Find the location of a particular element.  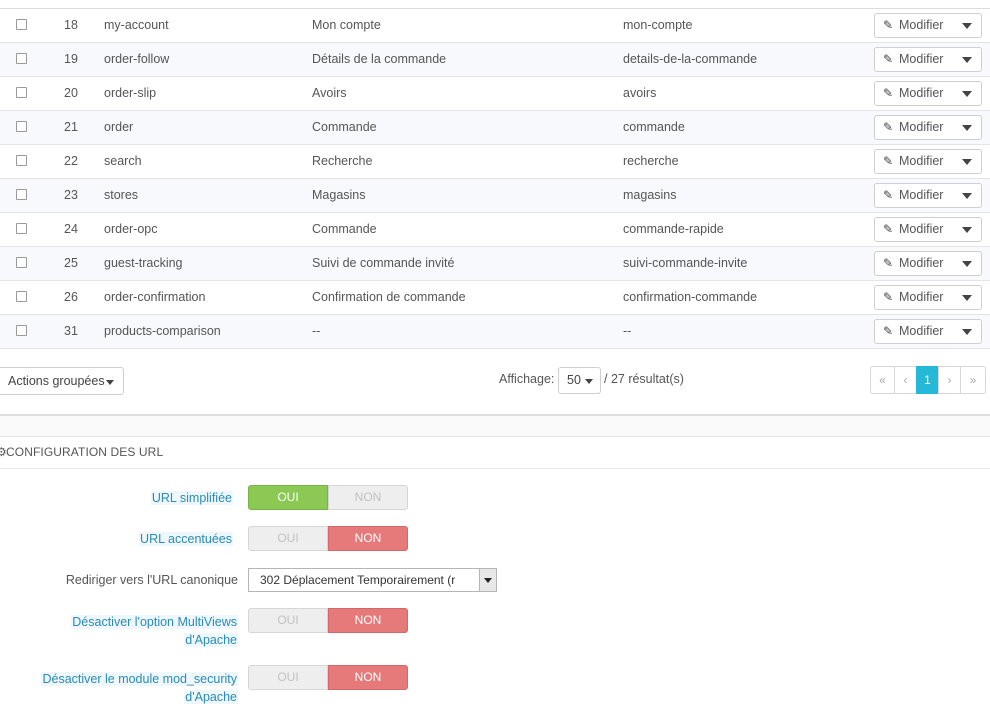

multiviews-switch: OUI NON is located at coordinates (328, 620).